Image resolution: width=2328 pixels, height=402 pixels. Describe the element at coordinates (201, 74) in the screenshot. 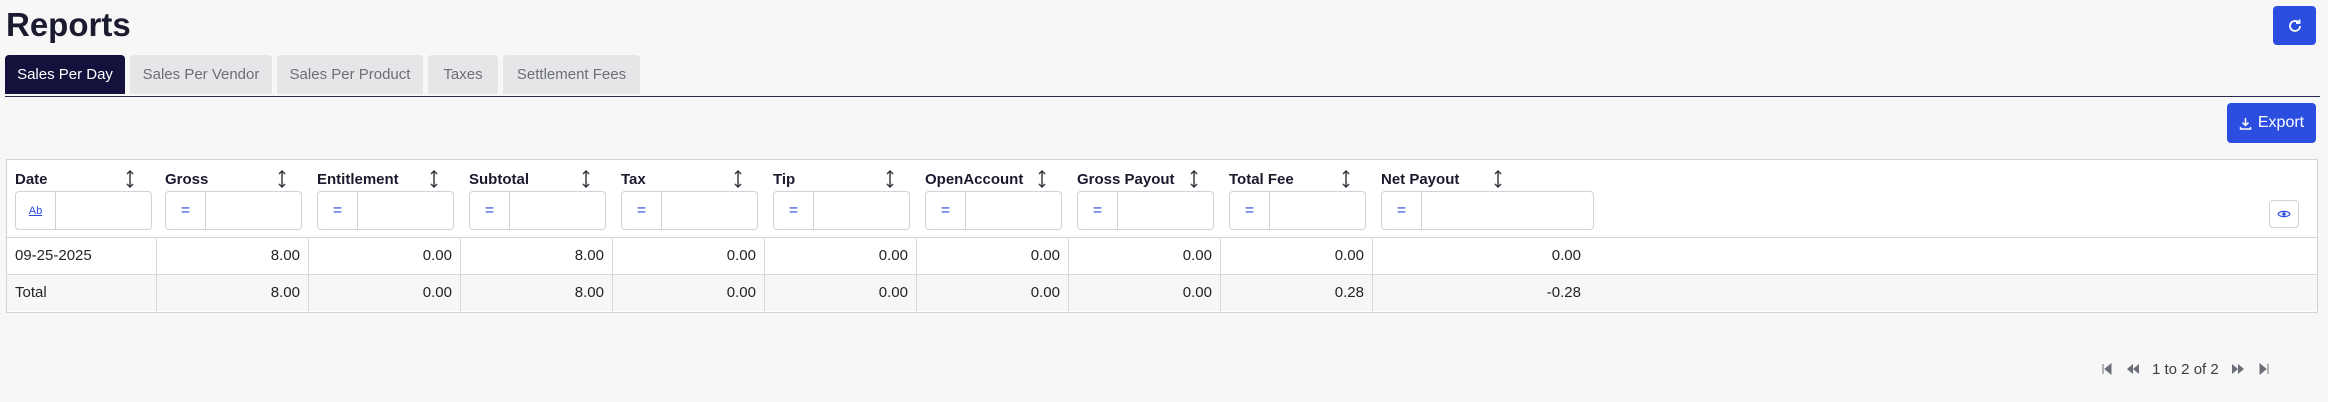

I see `tab-sales-per-vendor: Sales Per Vendor` at that location.